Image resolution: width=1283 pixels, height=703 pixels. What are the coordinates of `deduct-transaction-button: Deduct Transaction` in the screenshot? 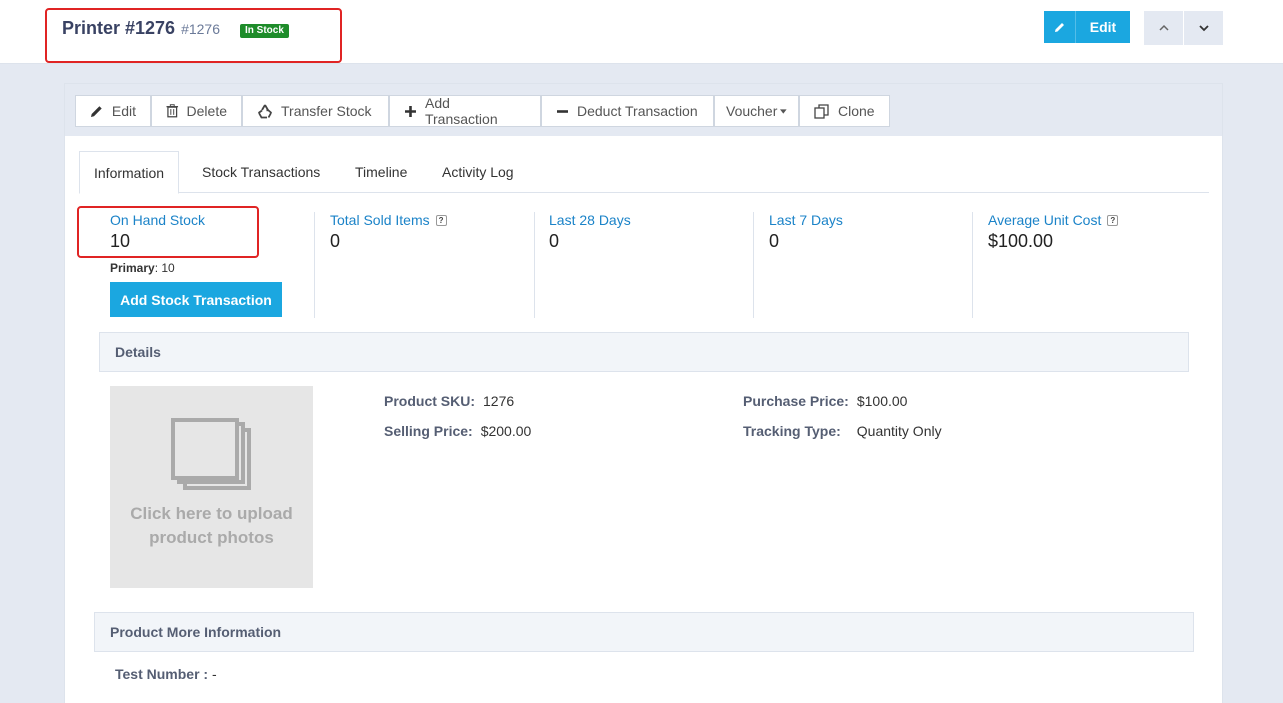 It's located at (627, 111).